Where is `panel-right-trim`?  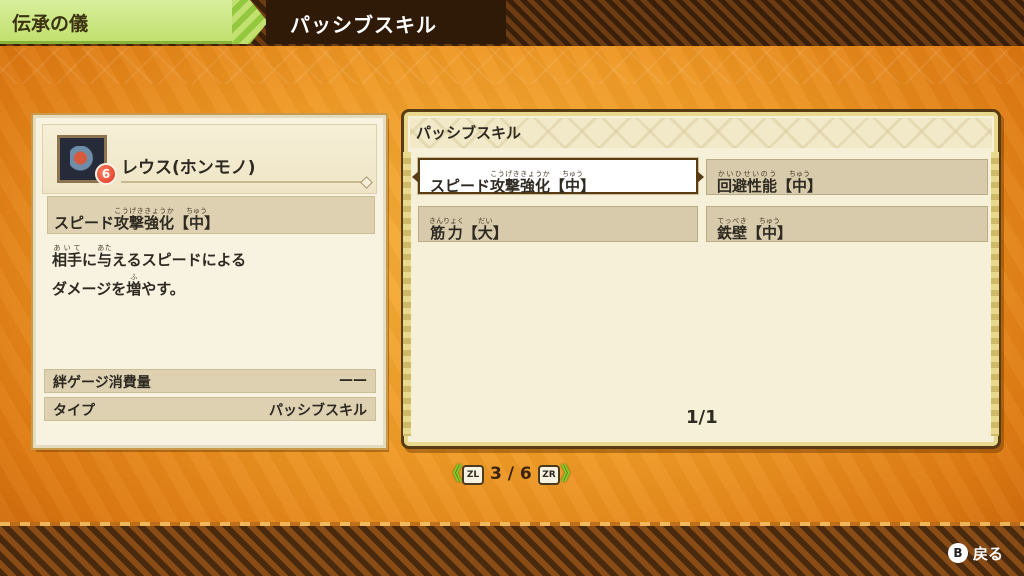 panel-right-trim is located at coordinates (995, 294).